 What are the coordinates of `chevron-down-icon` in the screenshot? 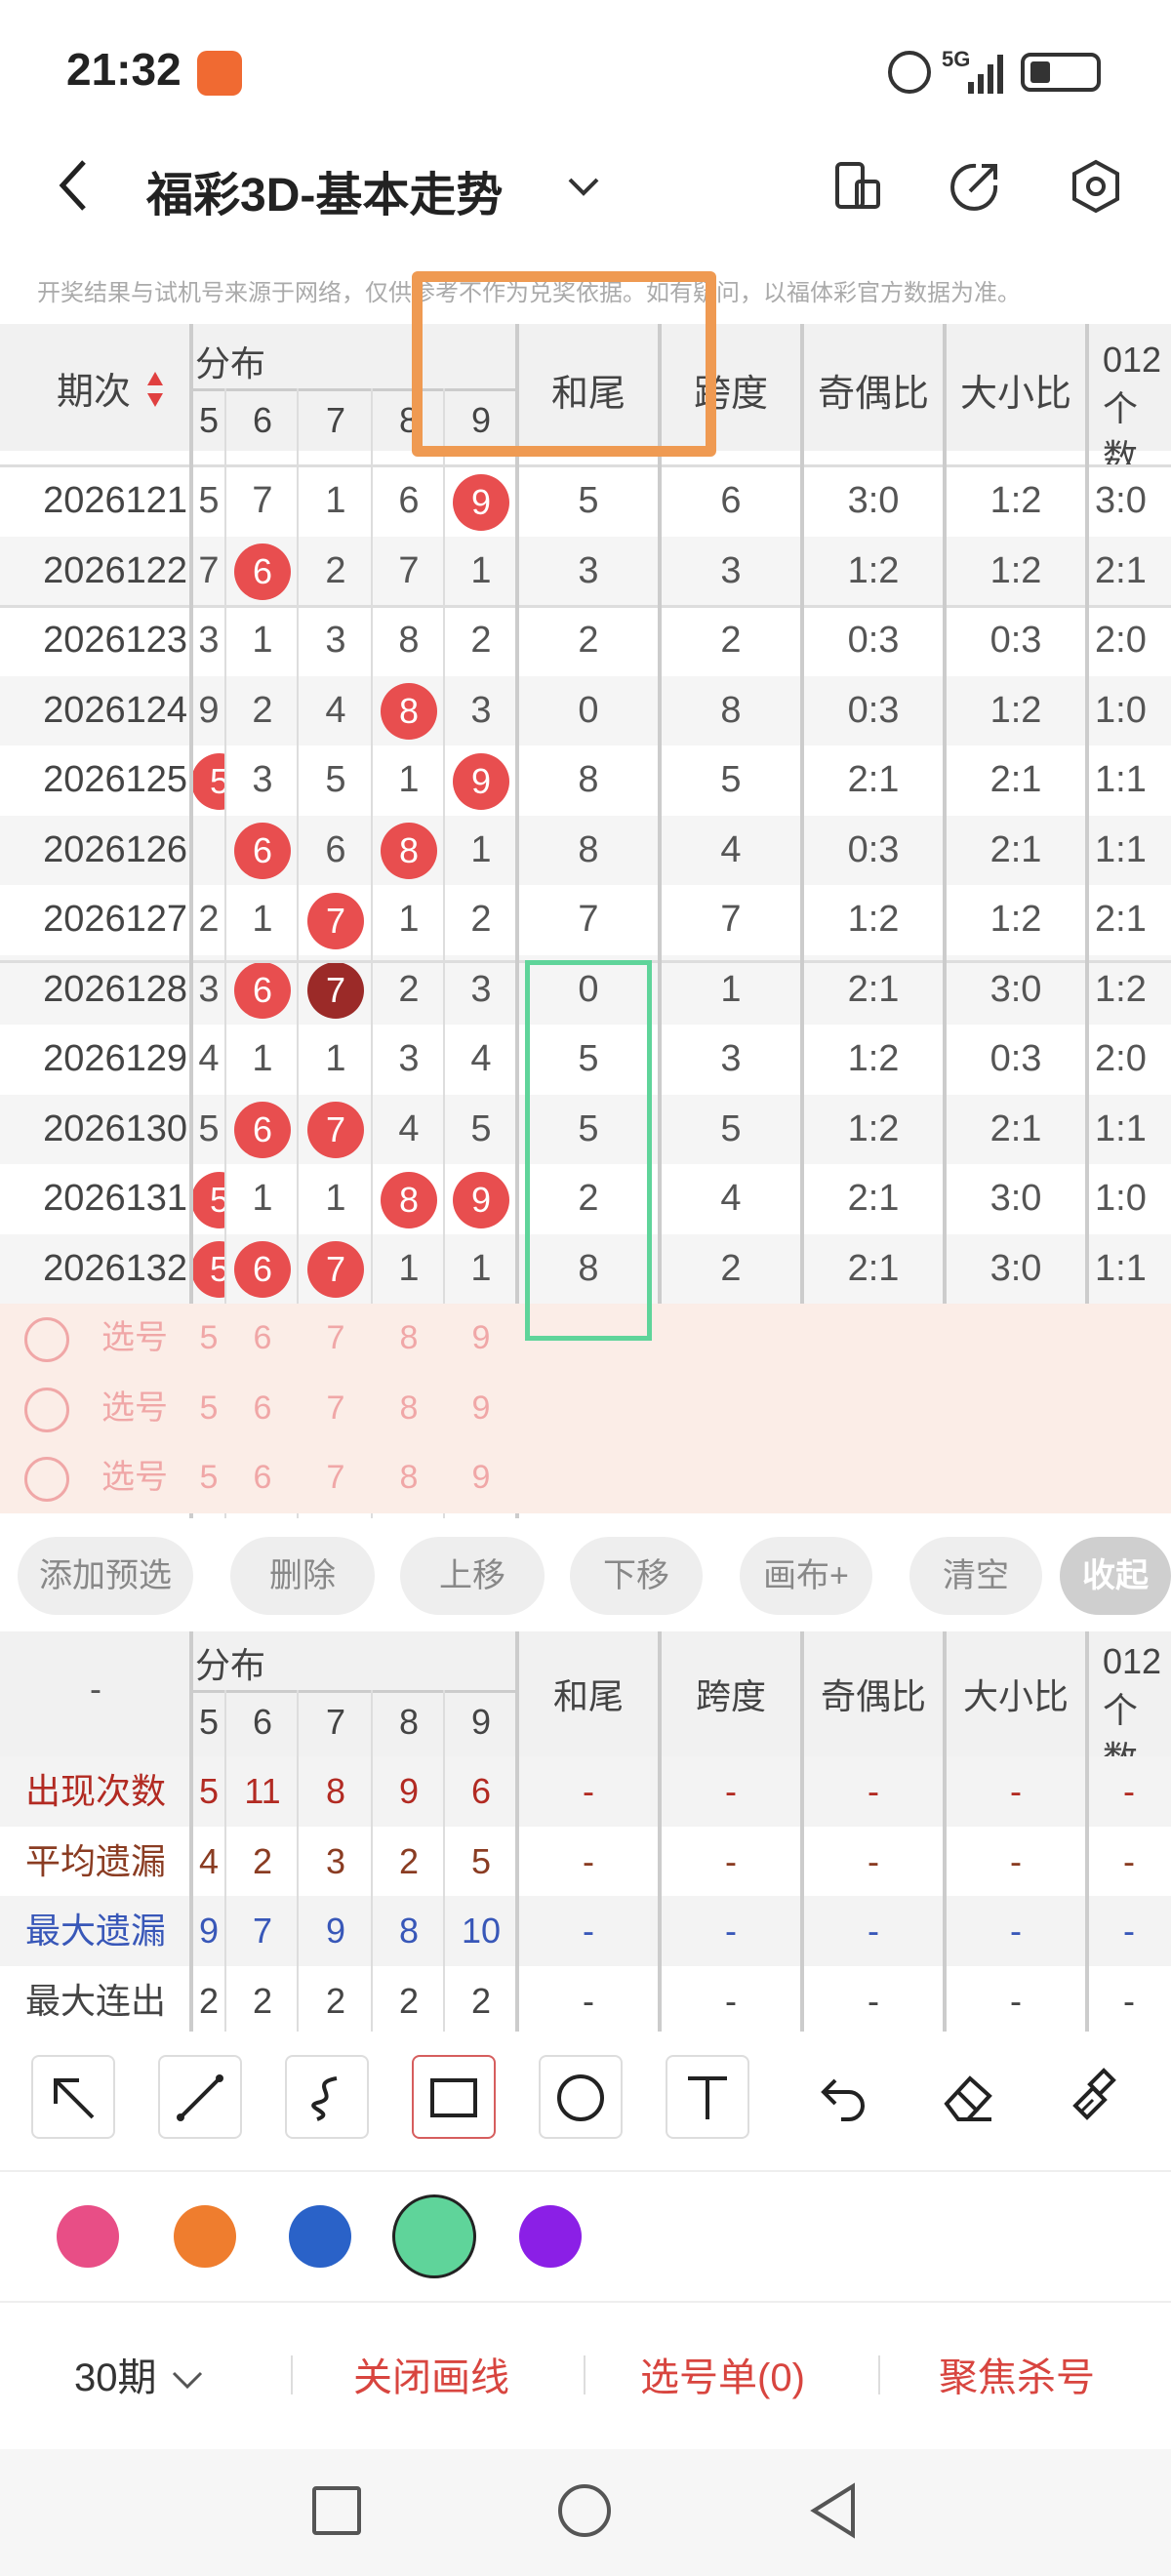 It's located at (583, 185).